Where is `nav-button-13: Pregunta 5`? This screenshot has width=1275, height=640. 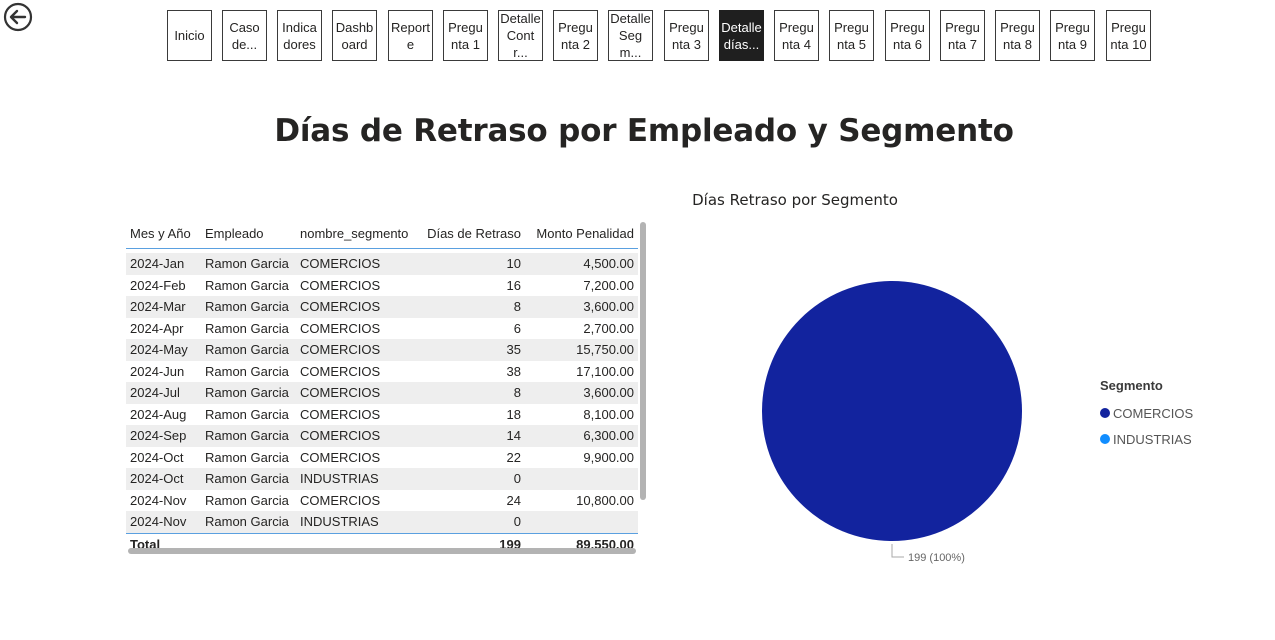 nav-button-13: Pregunta 5 is located at coordinates (851, 35).